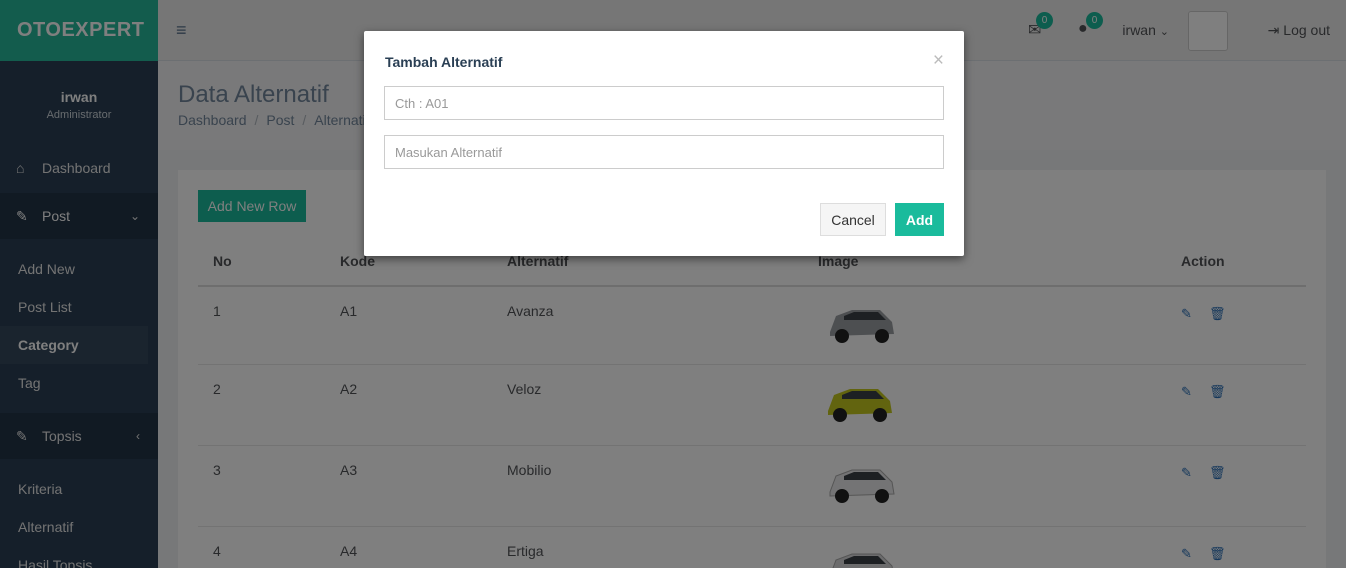 The height and width of the screenshot is (568, 1346). What do you see at coordinates (664, 152) in the screenshot?
I see `alternatif-input` at bounding box center [664, 152].